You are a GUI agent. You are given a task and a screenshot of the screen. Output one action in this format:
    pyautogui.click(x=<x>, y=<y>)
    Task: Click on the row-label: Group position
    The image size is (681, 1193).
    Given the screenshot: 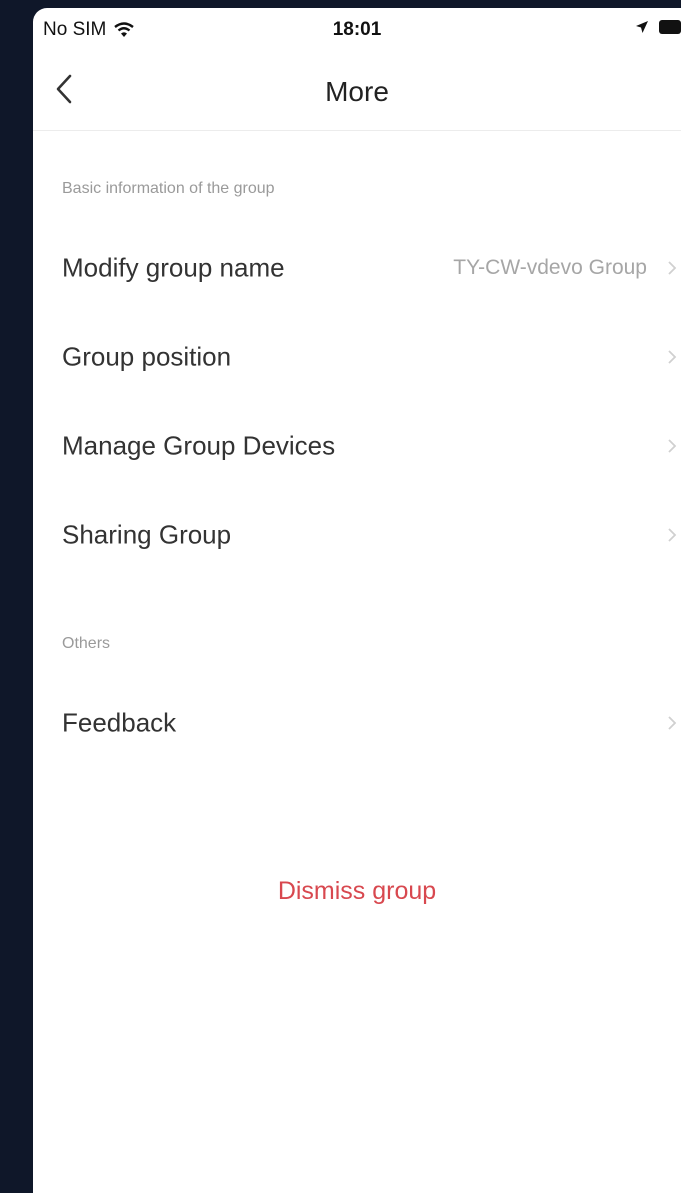 What is the action you would take?
    pyautogui.click(x=147, y=356)
    